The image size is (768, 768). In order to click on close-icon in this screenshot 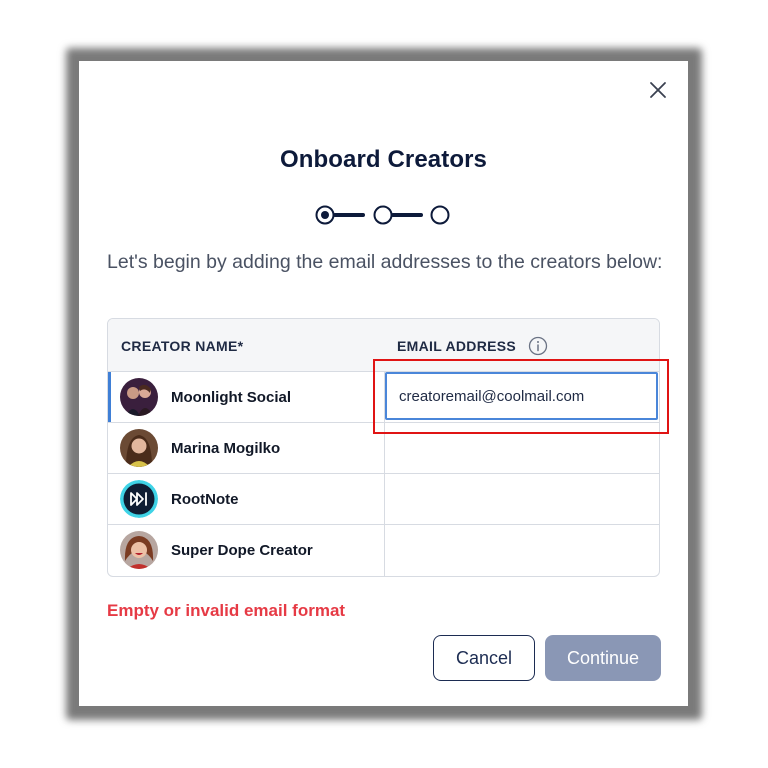, I will do `click(658, 90)`.